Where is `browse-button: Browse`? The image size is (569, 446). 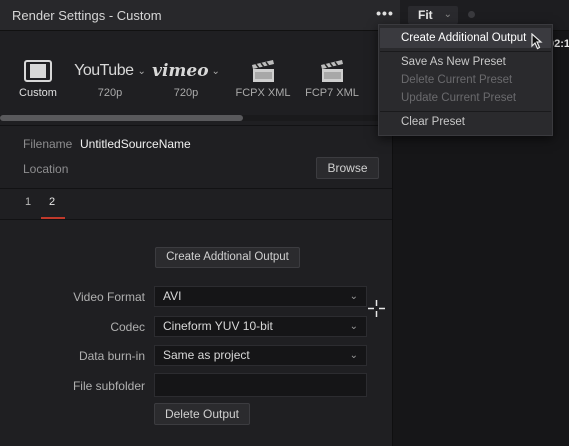 browse-button: Browse is located at coordinates (347, 168).